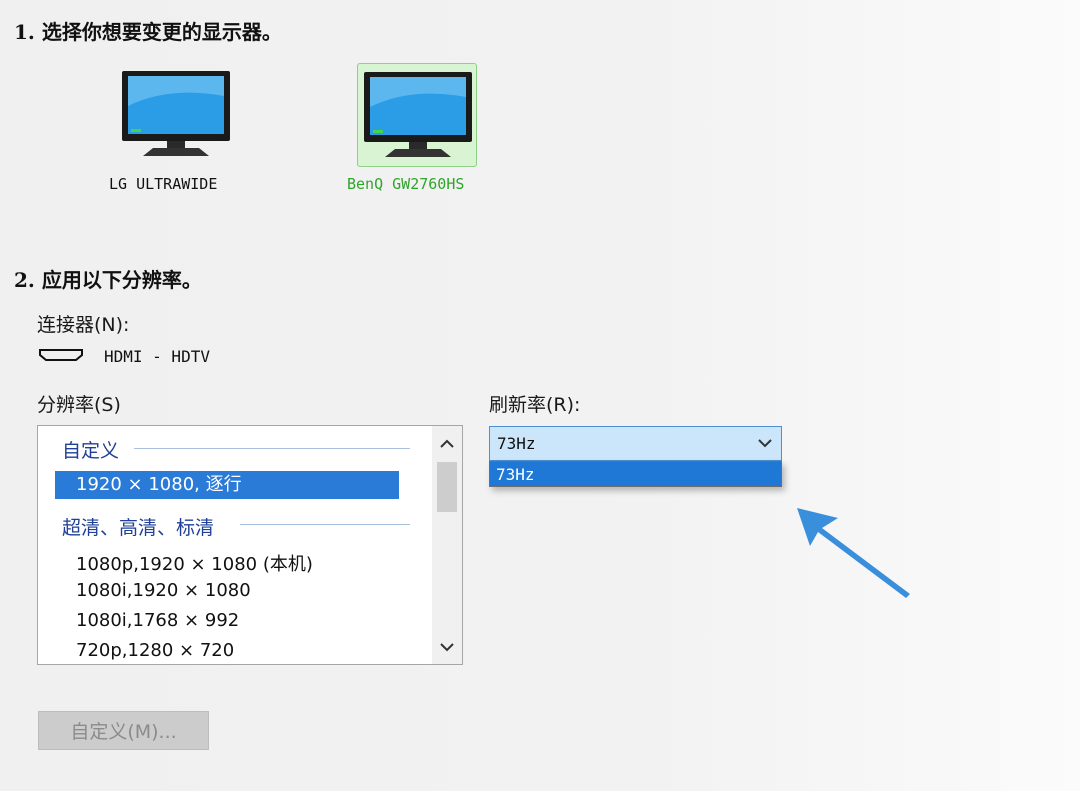 Image resolution: width=1080 pixels, height=791 pixels. Describe the element at coordinates (108, 280) in the screenshot. I see `section-2-heading: 2. 应用以下分辨率。` at that location.